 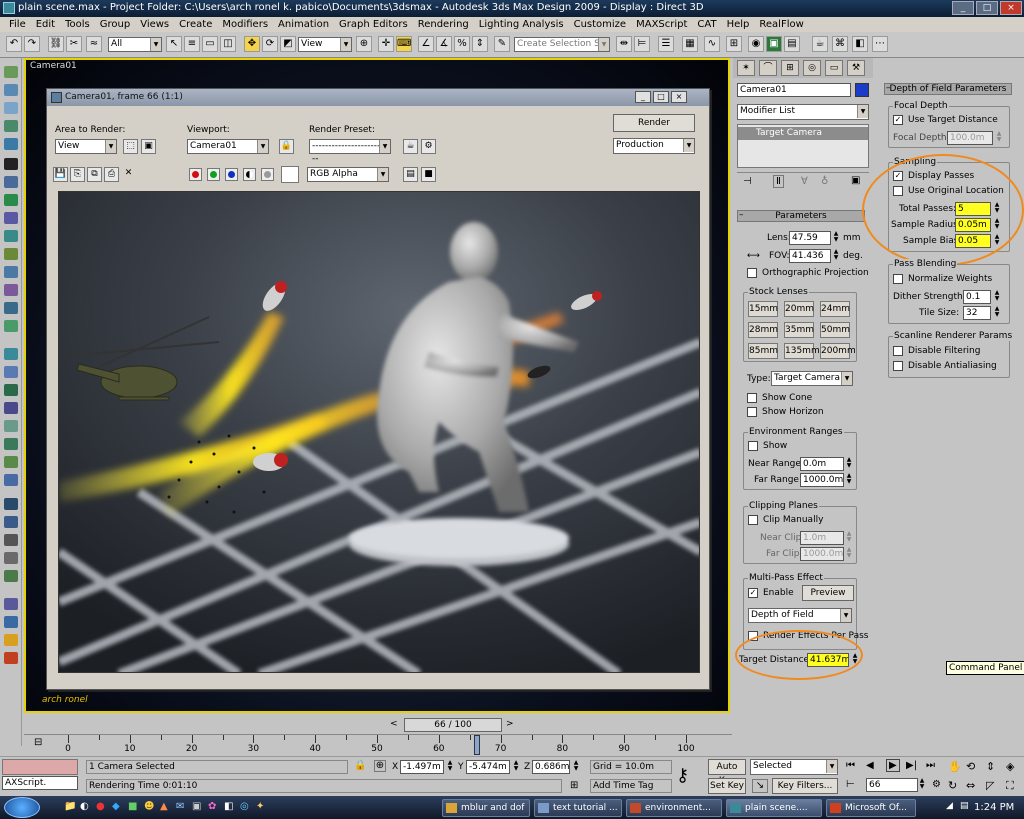 What do you see at coordinates (94, 44) in the screenshot?
I see `bind-space-warp-icon: ≈` at bounding box center [94, 44].